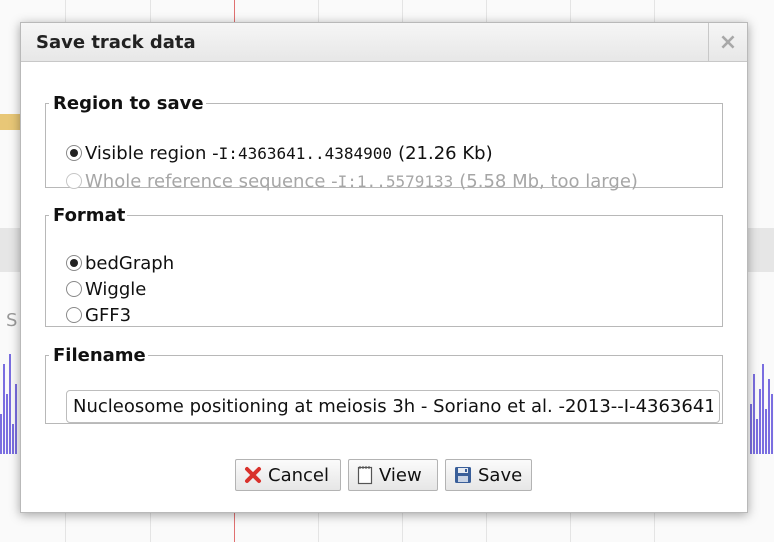 This screenshot has width=774, height=542. I want to click on filename-fieldset: Filename, so click(384, 384).